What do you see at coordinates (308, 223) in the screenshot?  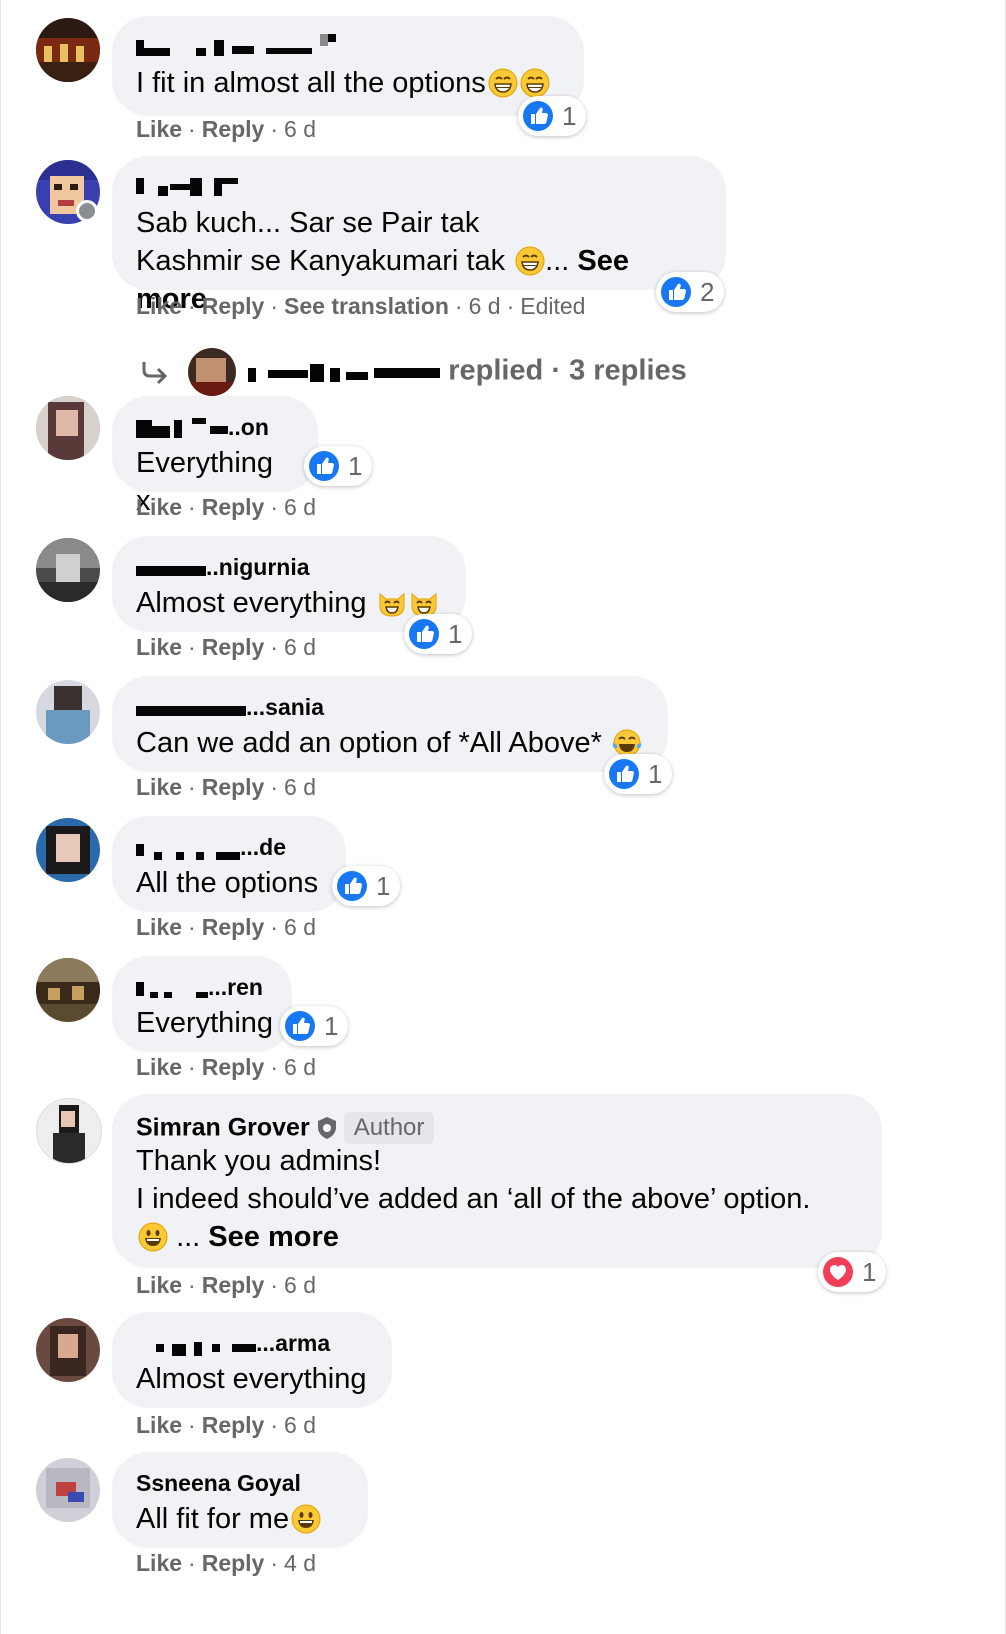 I see `comment-text-line: Sab kuch... Sar se Pair tak` at bounding box center [308, 223].